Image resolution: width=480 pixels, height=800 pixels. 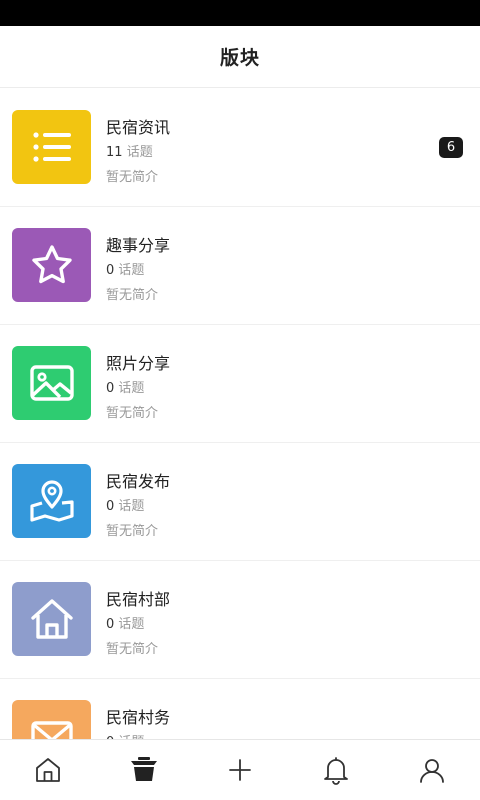 I want to click on star-icon, so click(x=51, y=264).